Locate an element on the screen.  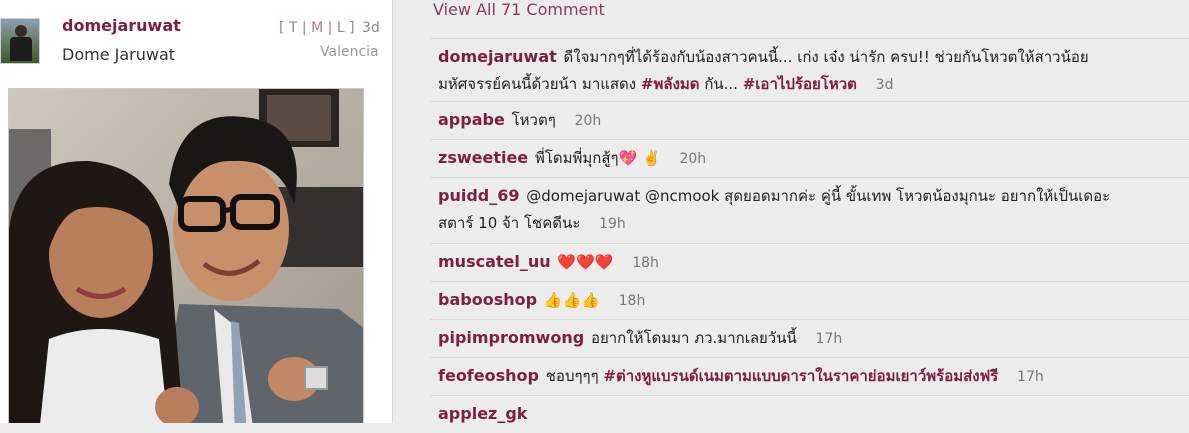
comment-username: babooshop is located at coordinates (487, 299).